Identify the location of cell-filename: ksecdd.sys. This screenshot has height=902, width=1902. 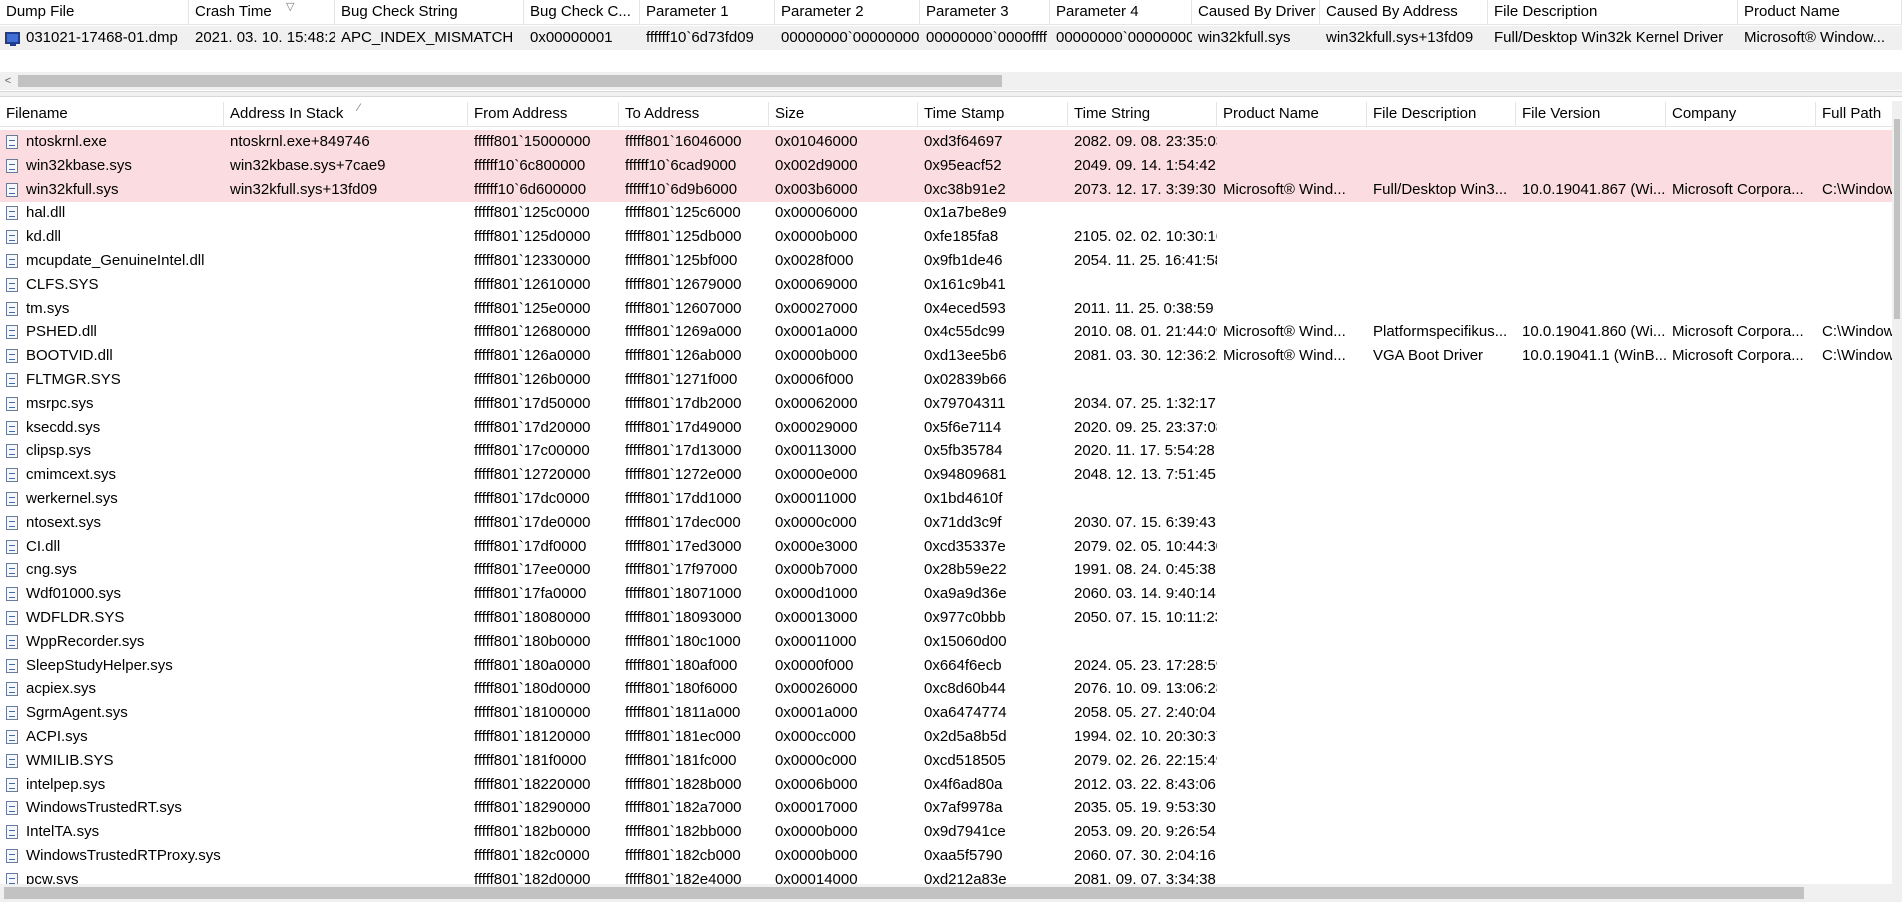
(63, 427).